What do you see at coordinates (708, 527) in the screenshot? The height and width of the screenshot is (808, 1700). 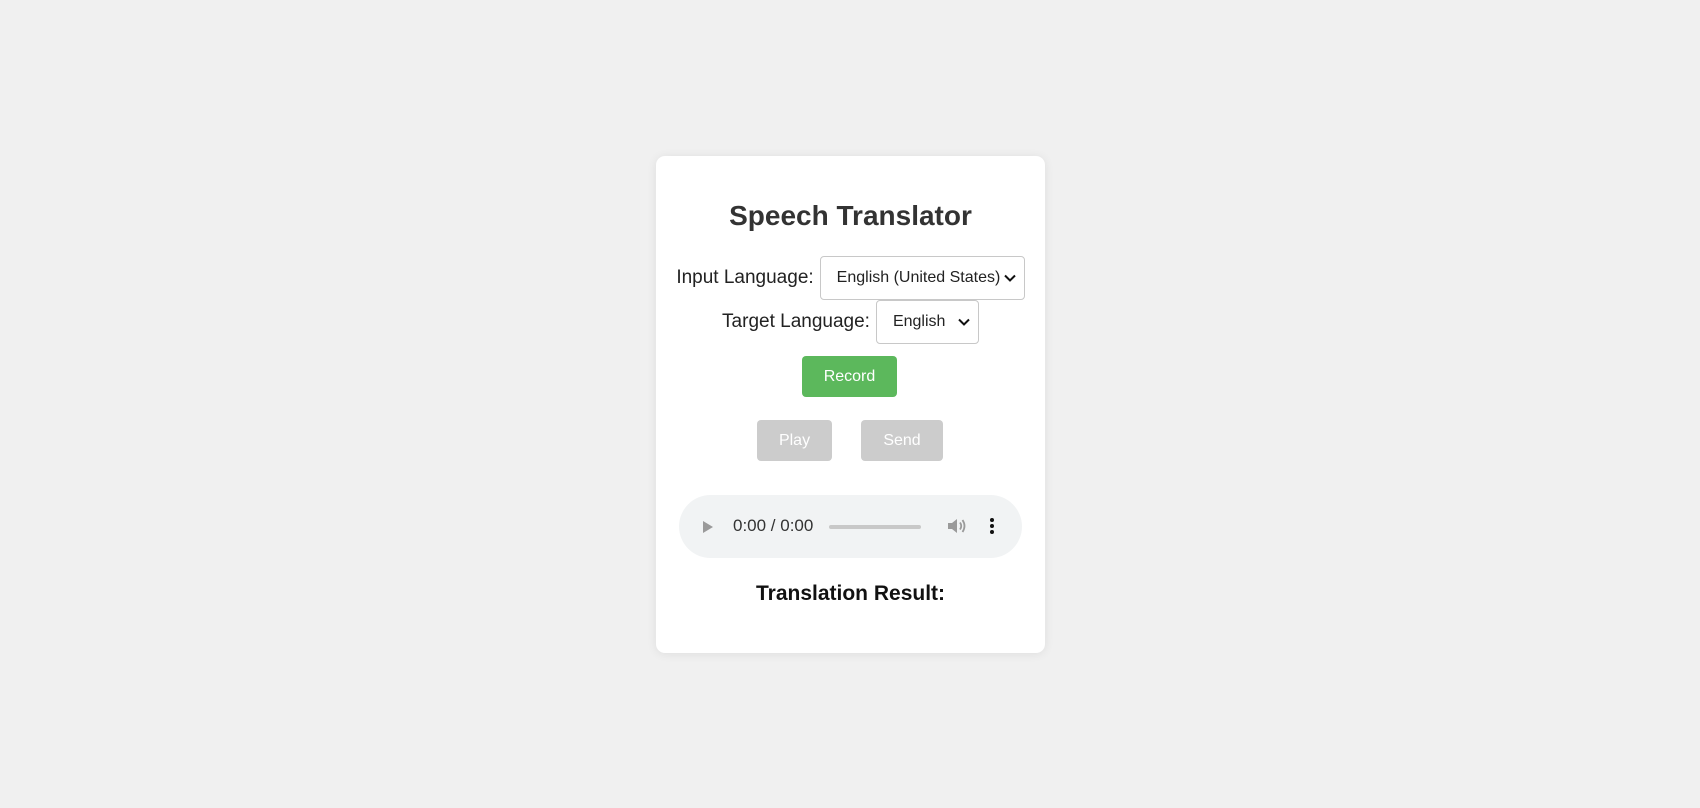 I see `play-icon` at bounding box center [708, 527].